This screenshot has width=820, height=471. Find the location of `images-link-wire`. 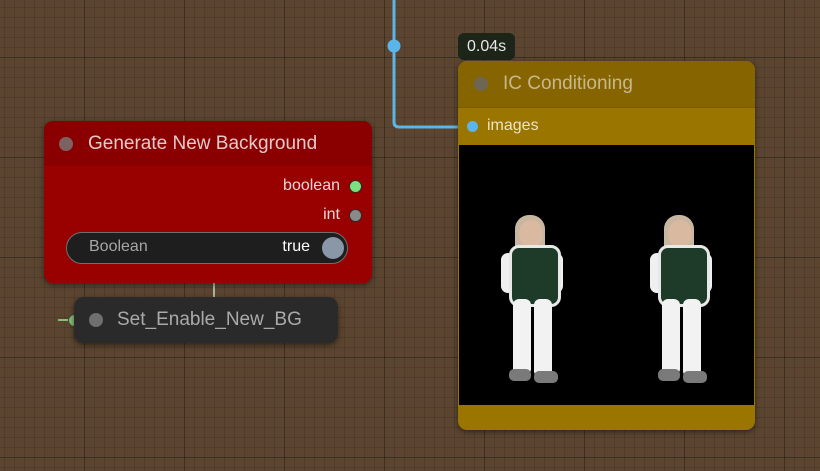

images-link-wire is located at coordinates (429, 64).